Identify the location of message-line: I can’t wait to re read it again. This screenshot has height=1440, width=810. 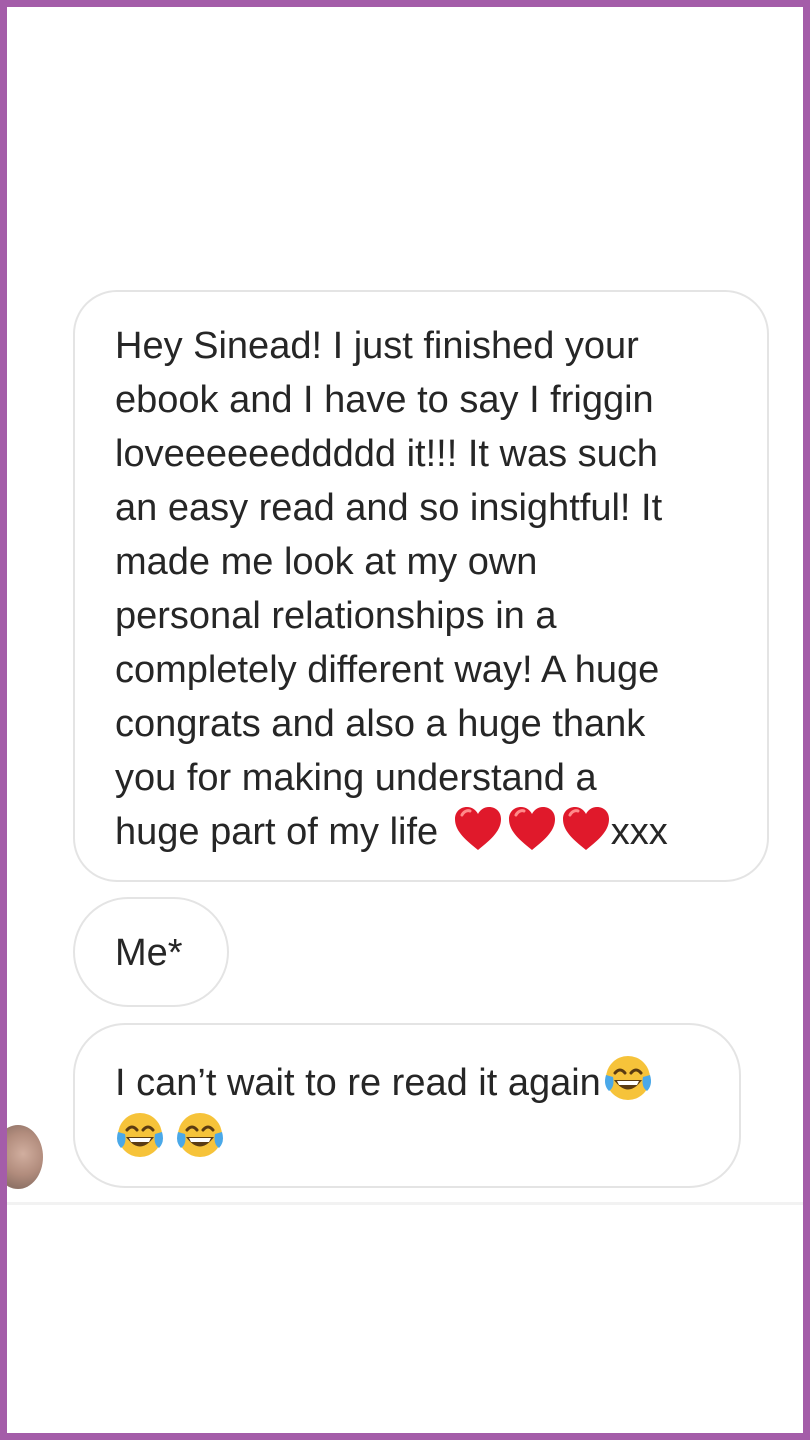
(412, 1081).